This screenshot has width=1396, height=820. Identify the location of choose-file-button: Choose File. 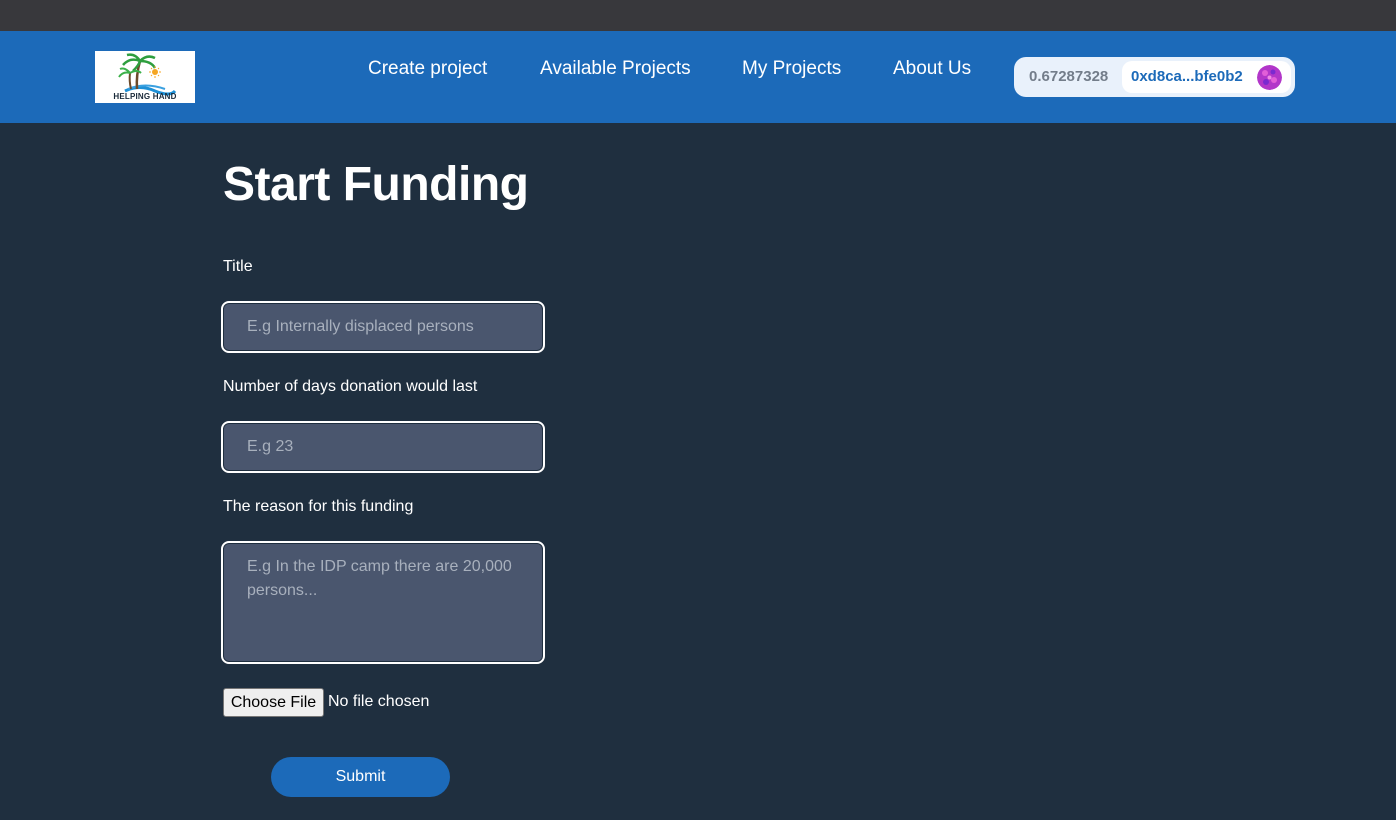
(273, 702).